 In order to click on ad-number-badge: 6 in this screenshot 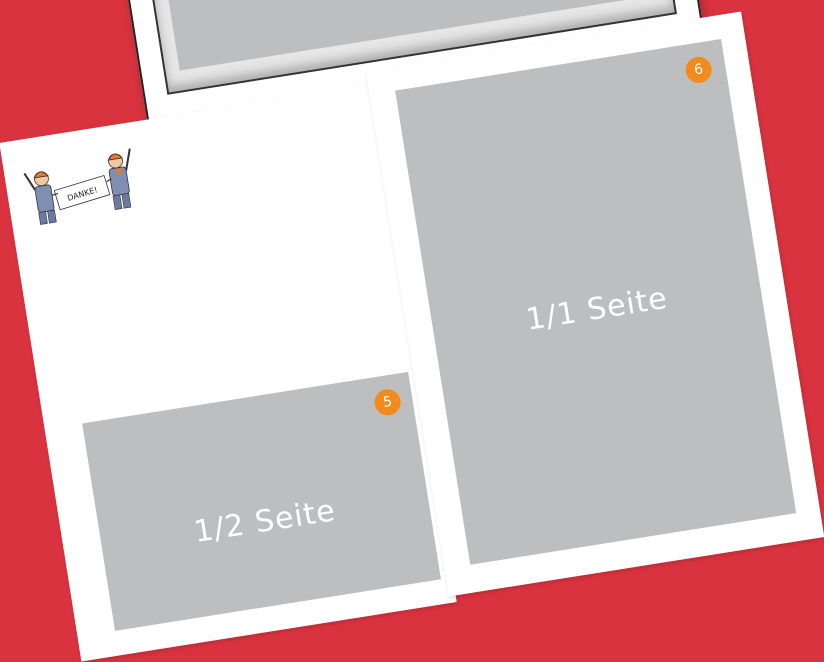, I will do `click(698, 70)`.